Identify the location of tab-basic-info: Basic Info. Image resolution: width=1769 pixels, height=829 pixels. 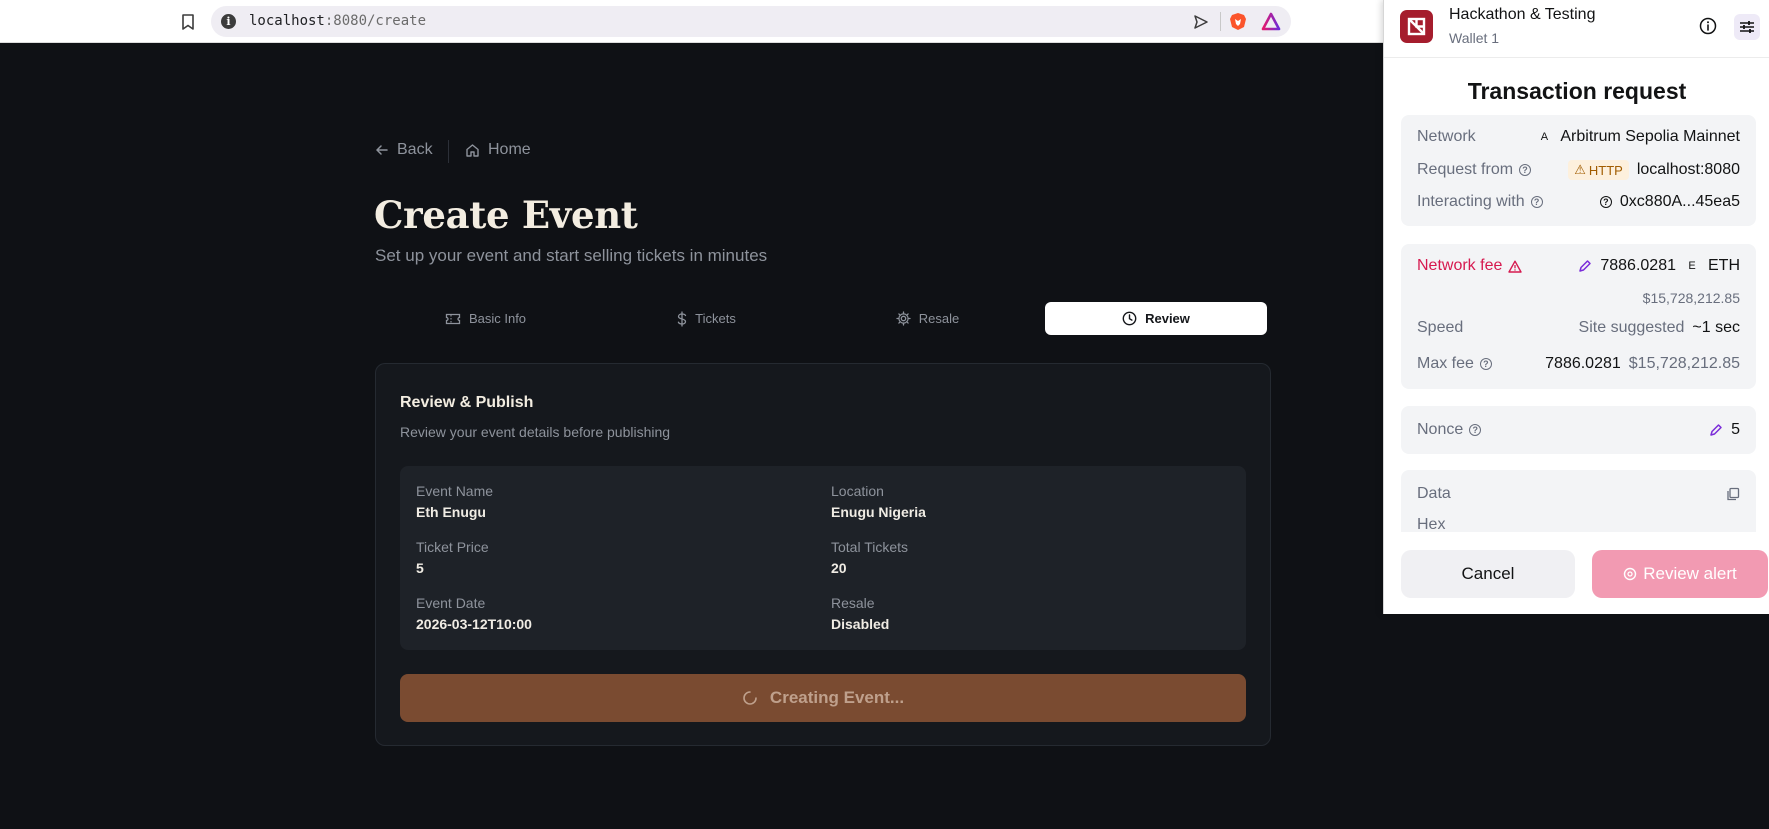
(485, 318).